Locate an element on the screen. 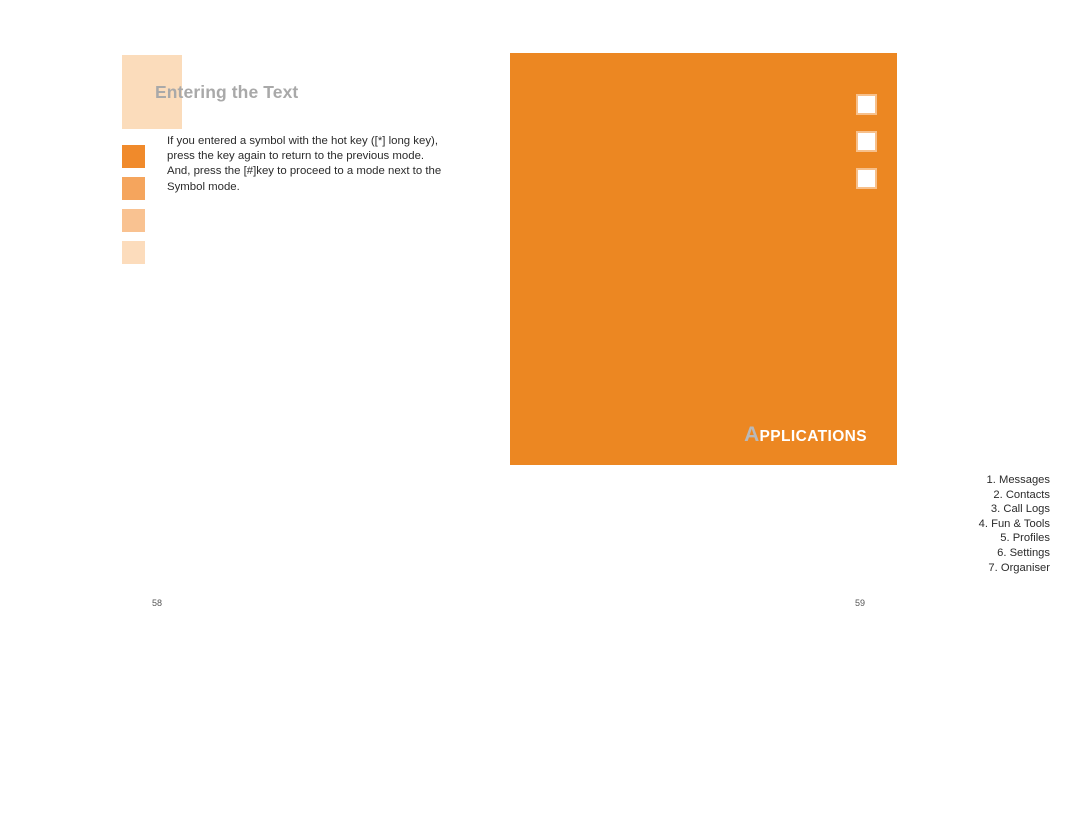  toc-number: 4. is located at coordinates (983, 523).